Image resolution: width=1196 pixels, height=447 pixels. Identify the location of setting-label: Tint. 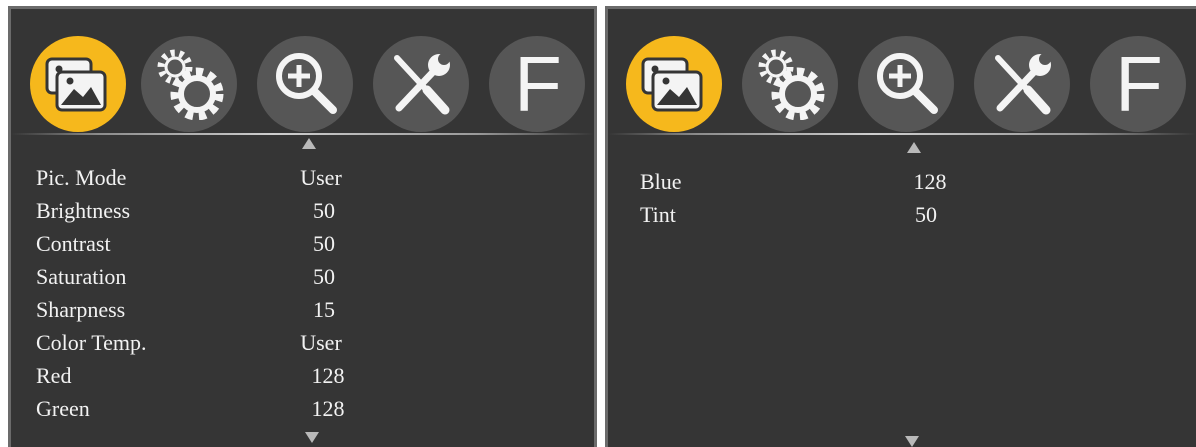
(658, 214).